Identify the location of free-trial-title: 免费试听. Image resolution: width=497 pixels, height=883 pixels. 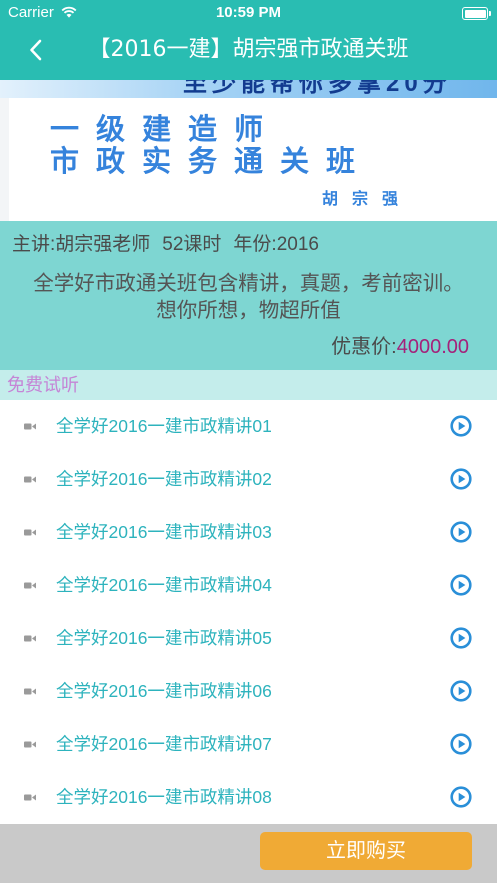
(43, 385).